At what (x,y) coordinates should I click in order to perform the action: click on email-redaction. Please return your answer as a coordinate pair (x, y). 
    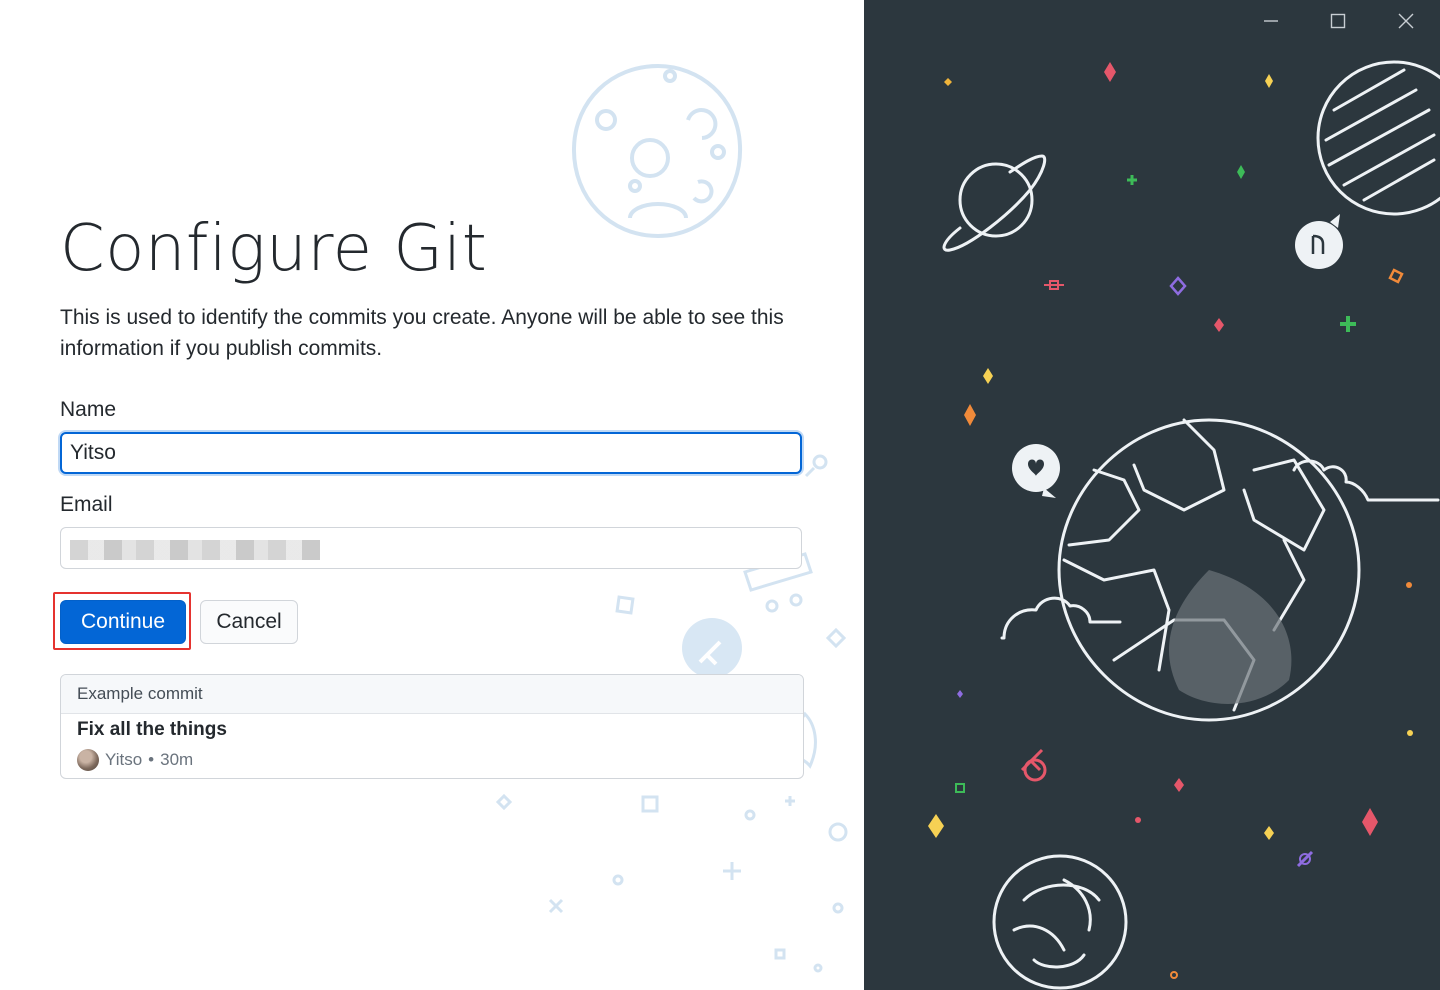
    Looking at the image, I should click on (195, 550).